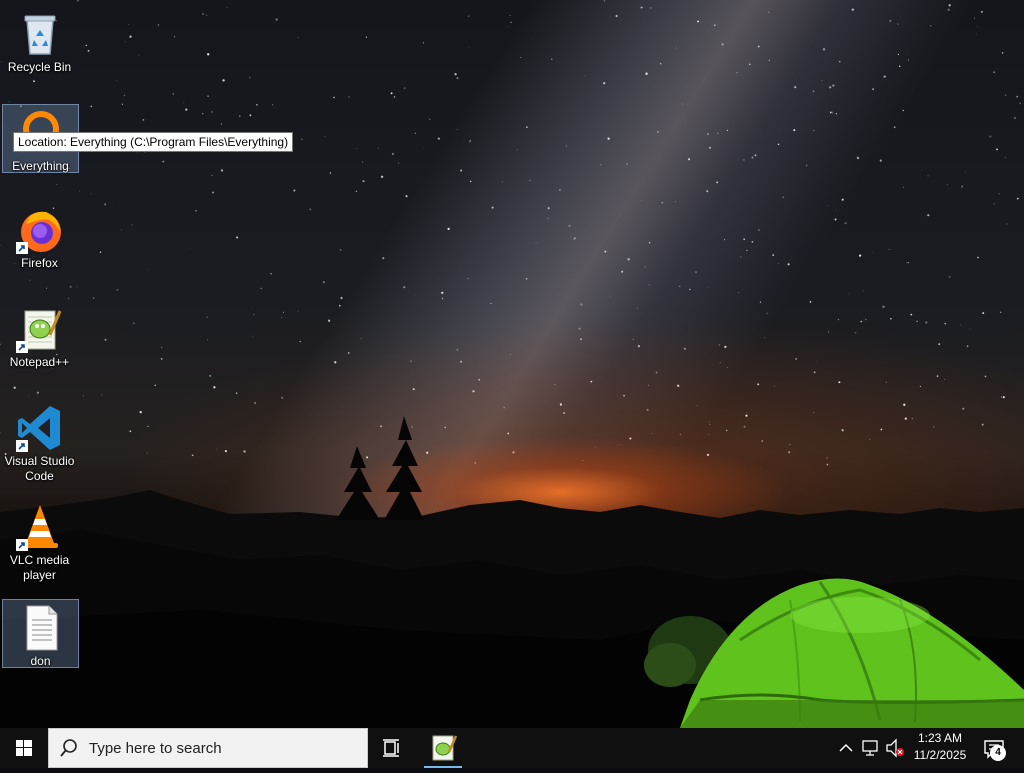 The image size is (1024, 773). I want to click on desktop-icon-label: Notepad++, so click(39, 363).